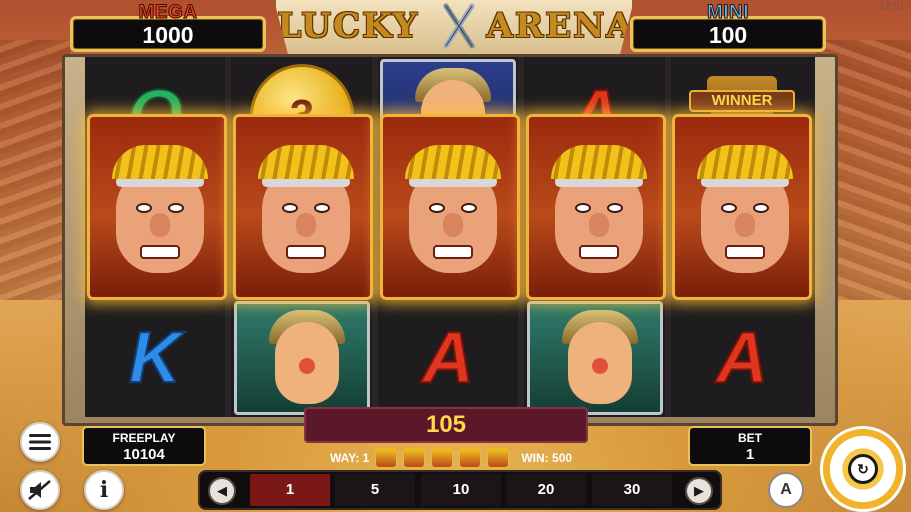 Image resolution: width=911 pixels, height=512 pixels. Describe the element at coordinates (348, 26) in the screenshot. I see `logo-word-lucky: LUCKY` at that location.